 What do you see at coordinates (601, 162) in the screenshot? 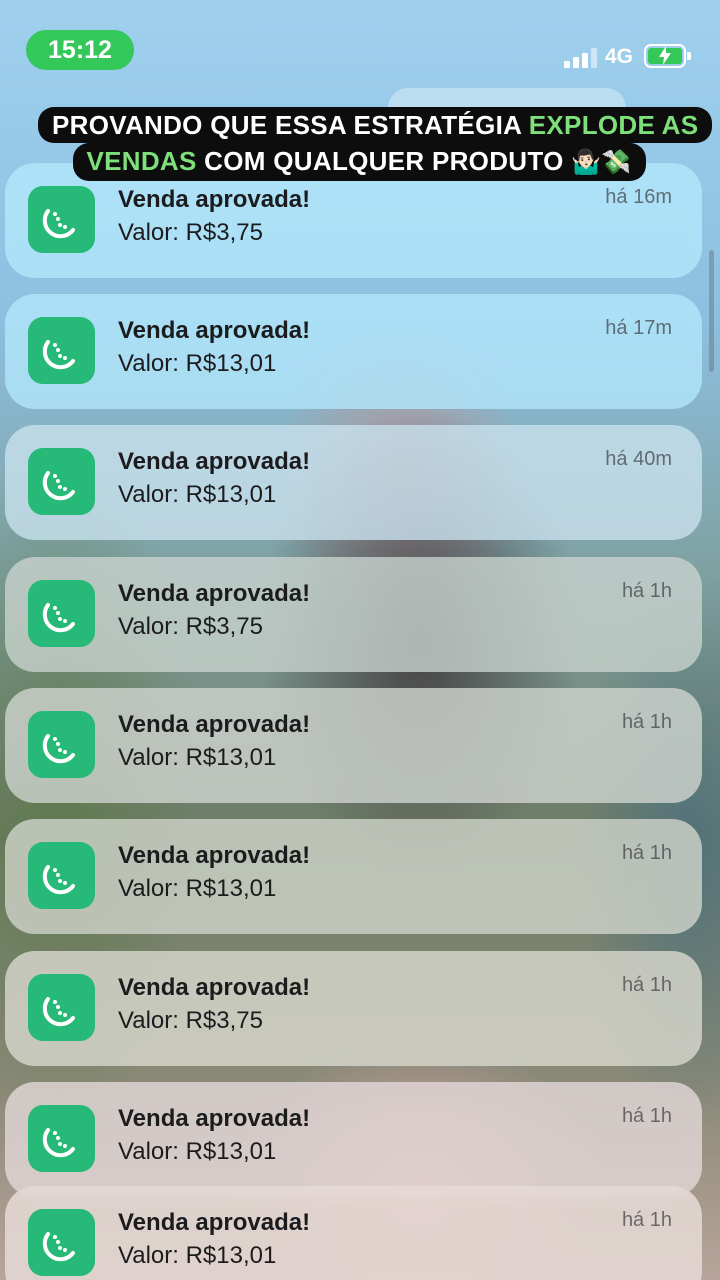
I see `caption-emoji: 🤷🏻‍♂️💸` at bounding box center [601, 162].